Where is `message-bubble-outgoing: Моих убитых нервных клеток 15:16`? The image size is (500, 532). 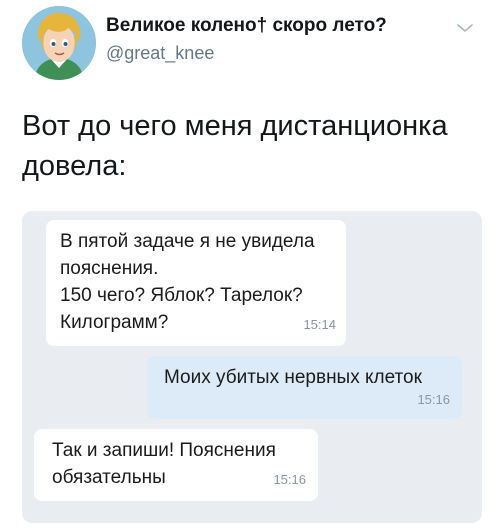
message-bubble-outgoing: Моих убитых нервных клеток 15:16 is located at coordinates (304, 387).